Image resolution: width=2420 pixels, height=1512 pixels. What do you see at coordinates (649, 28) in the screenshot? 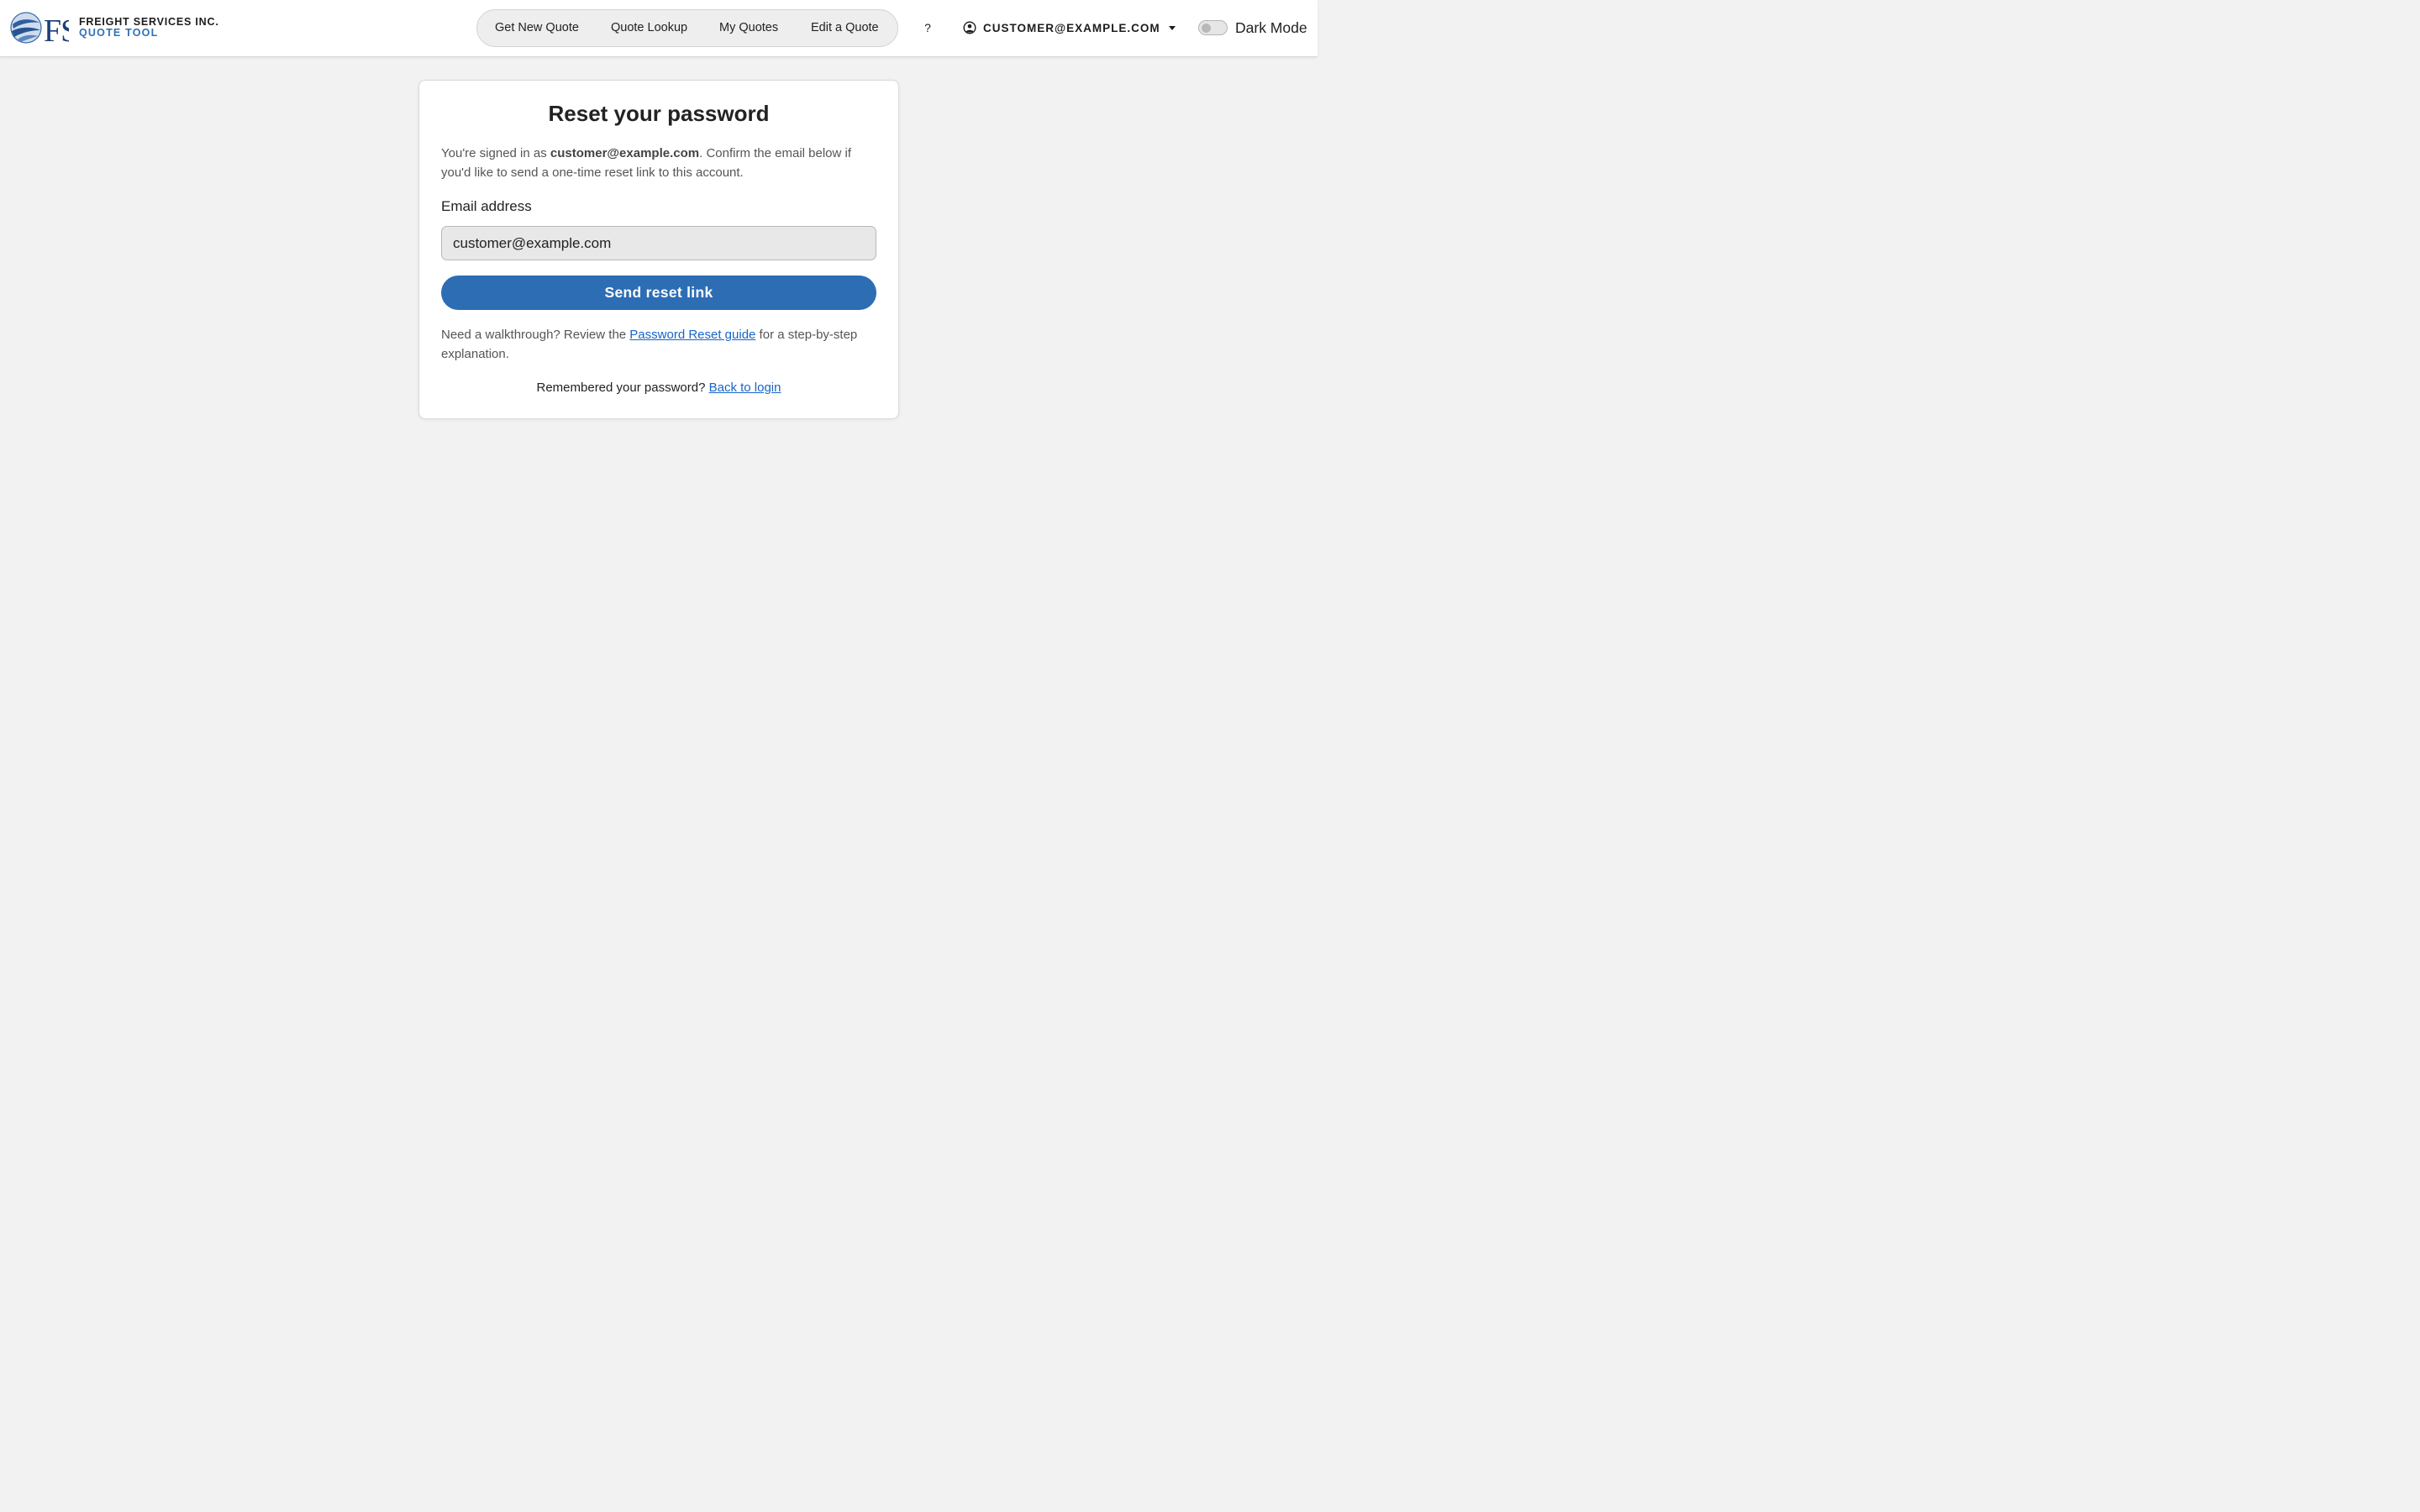
I see `nav-quote-lookup: Quote Lookup` at bounding box center [649, 28].